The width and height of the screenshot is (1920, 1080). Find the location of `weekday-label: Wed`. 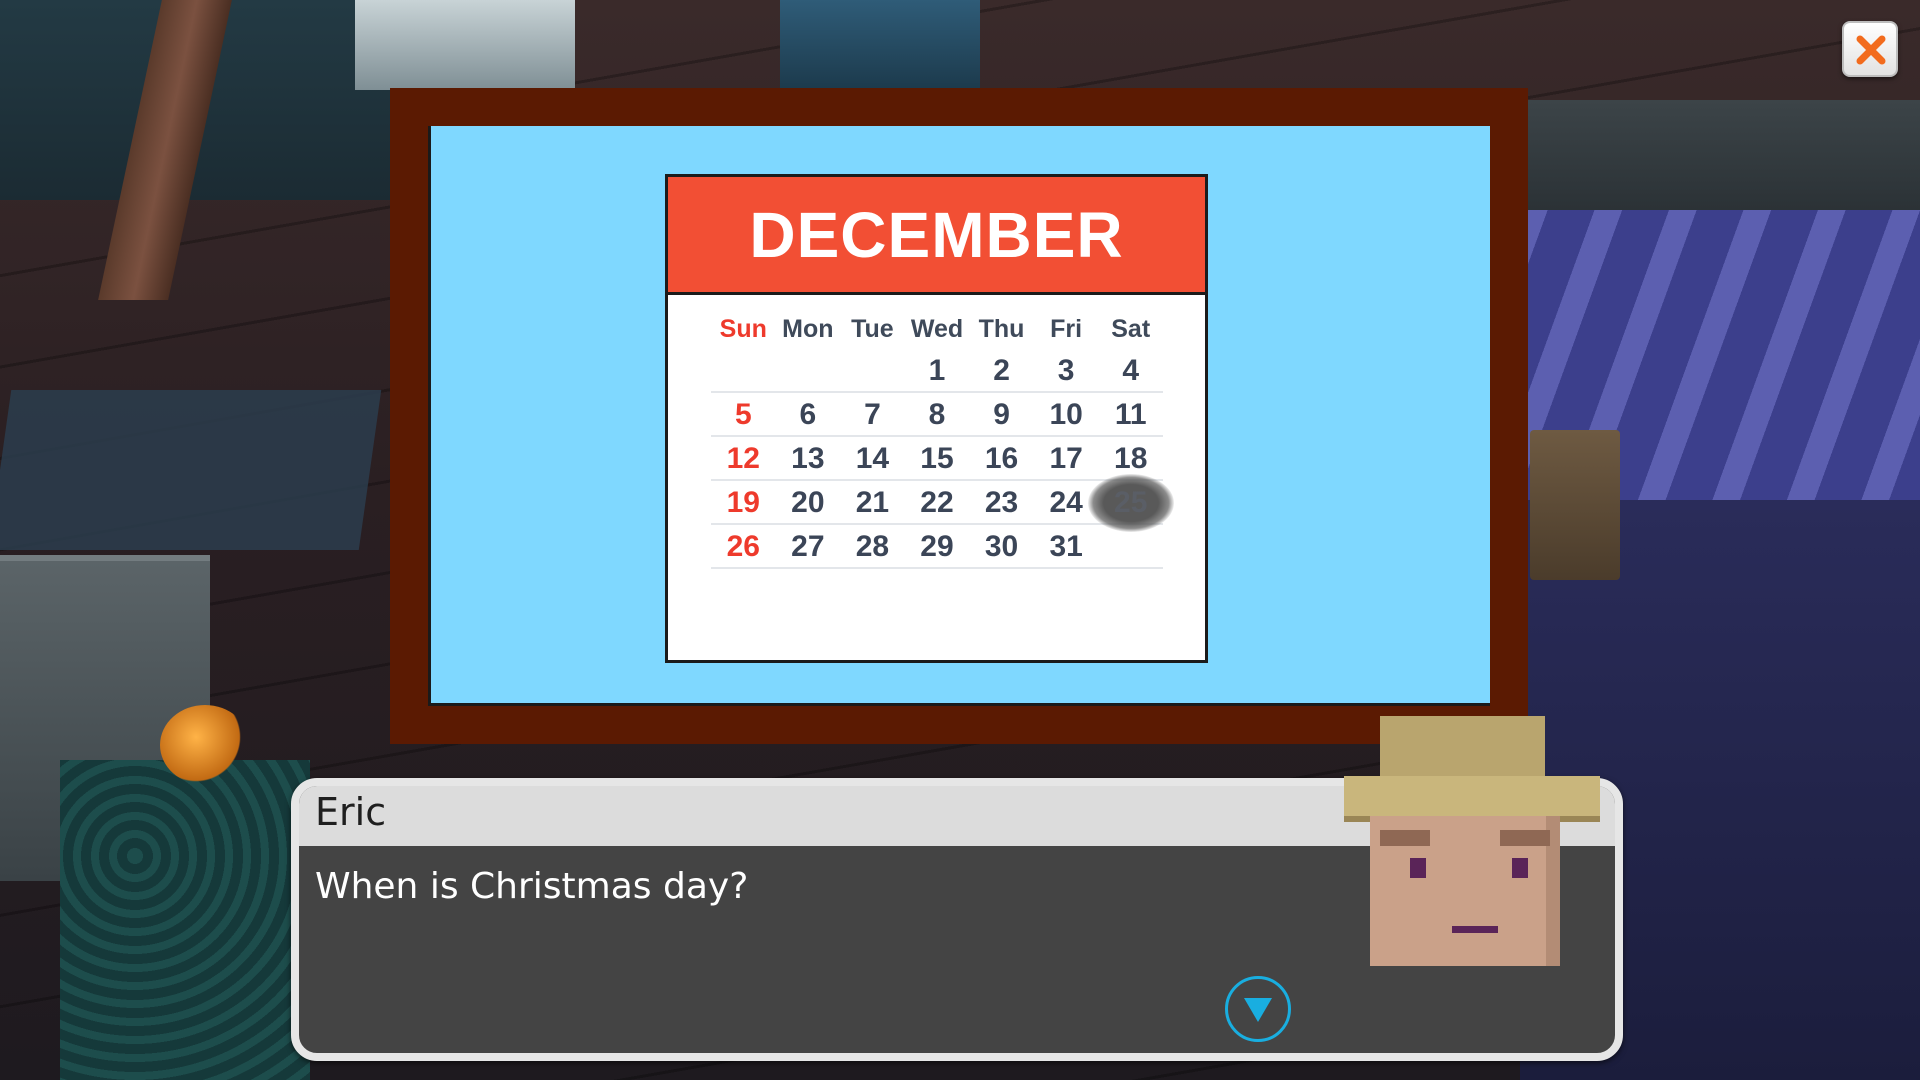

weekday-label: Wed is located at coordinates (937, 329).